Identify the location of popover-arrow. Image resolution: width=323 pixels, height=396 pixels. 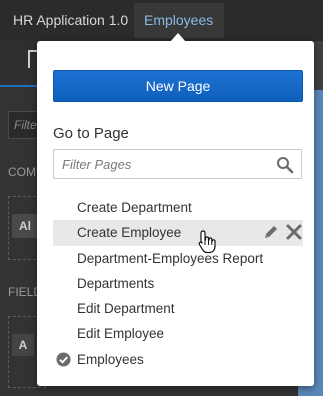
(178, 37).